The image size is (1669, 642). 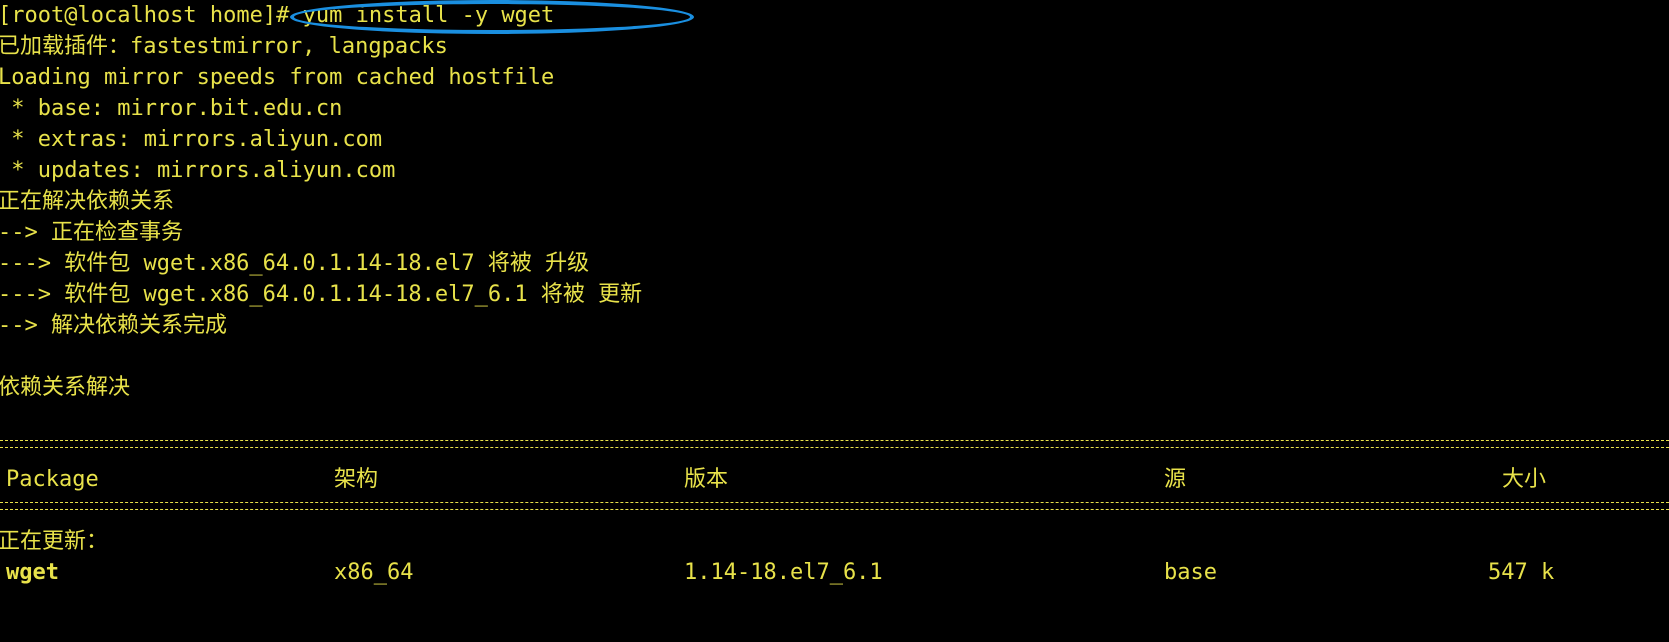 I want to click on table-separator-bottom, so click(x=834, y=506).